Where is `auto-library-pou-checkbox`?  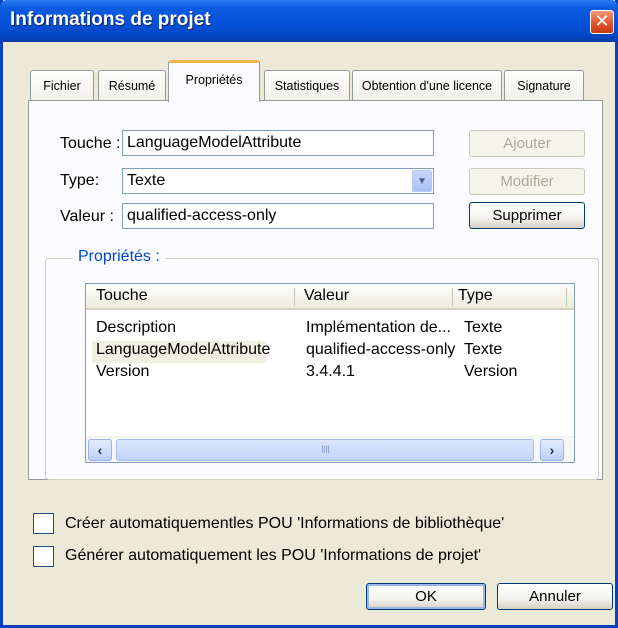 auto-library-pou-checkbox is located at coordinates (43, 523).